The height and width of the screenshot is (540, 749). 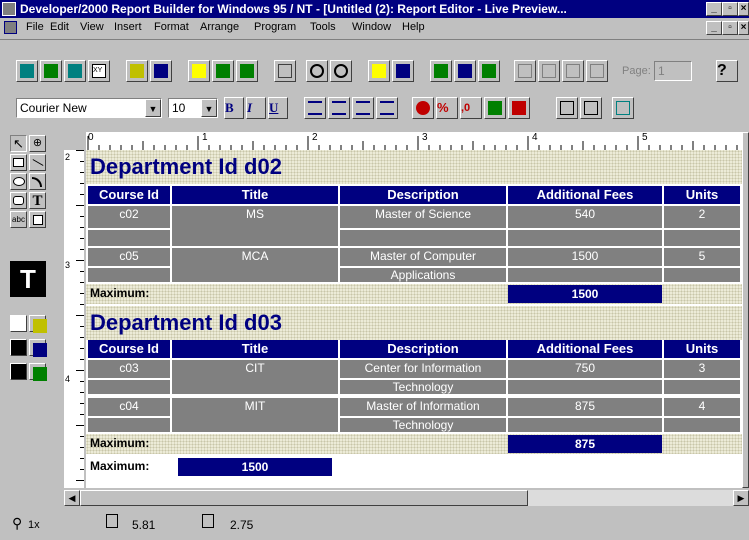 What do you see at coordinates (730, 9) in the screenshot?
I see `maximize-button: ▫` at bounding box center [730, 9].